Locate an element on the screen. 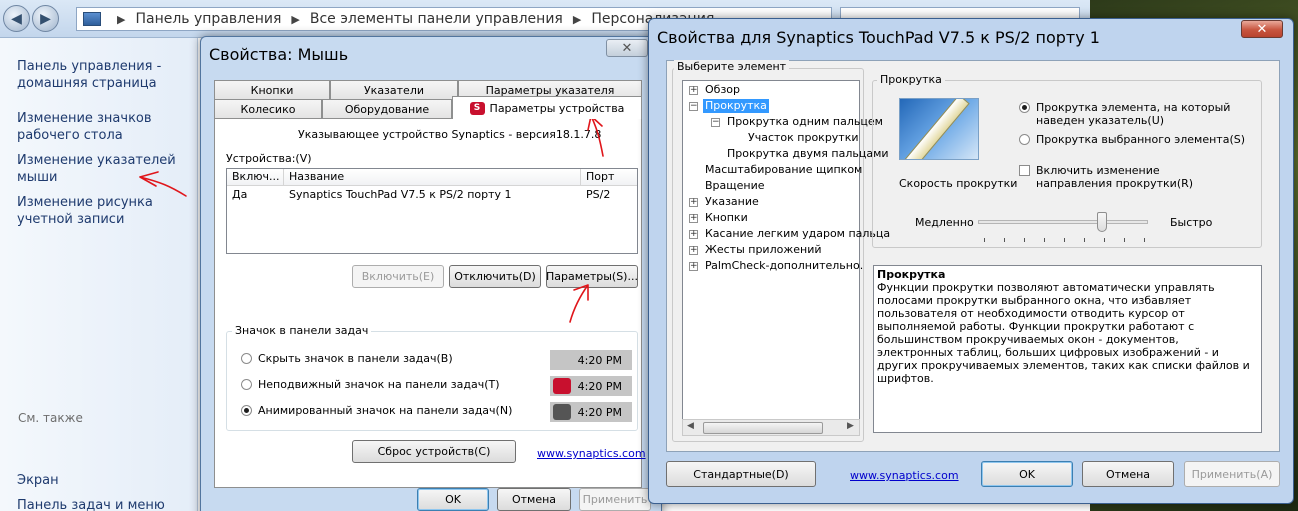  sidebar-link-mouse-pointers: Изменение указателей мыши is located at coordinates (106, 169).